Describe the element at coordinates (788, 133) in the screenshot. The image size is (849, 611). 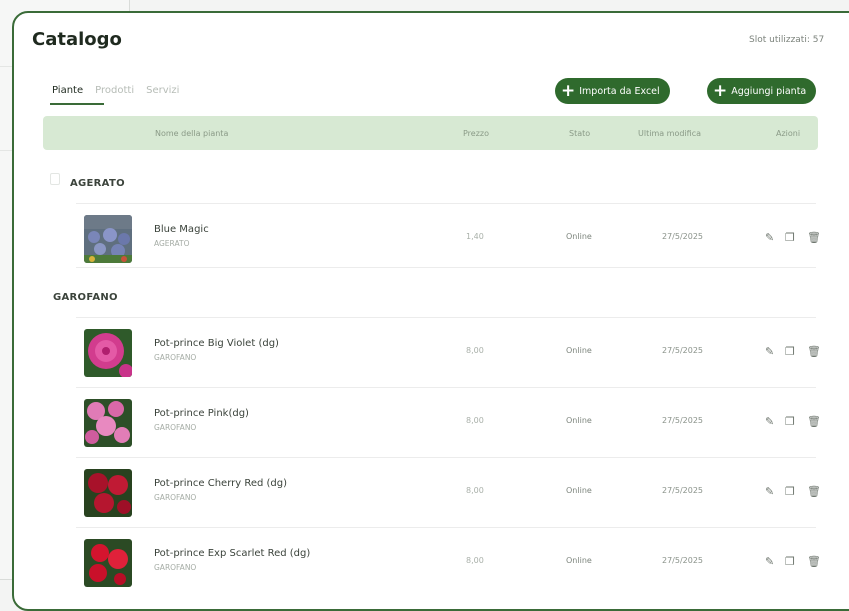
I see `column-header-actions: Azioni` at that location.